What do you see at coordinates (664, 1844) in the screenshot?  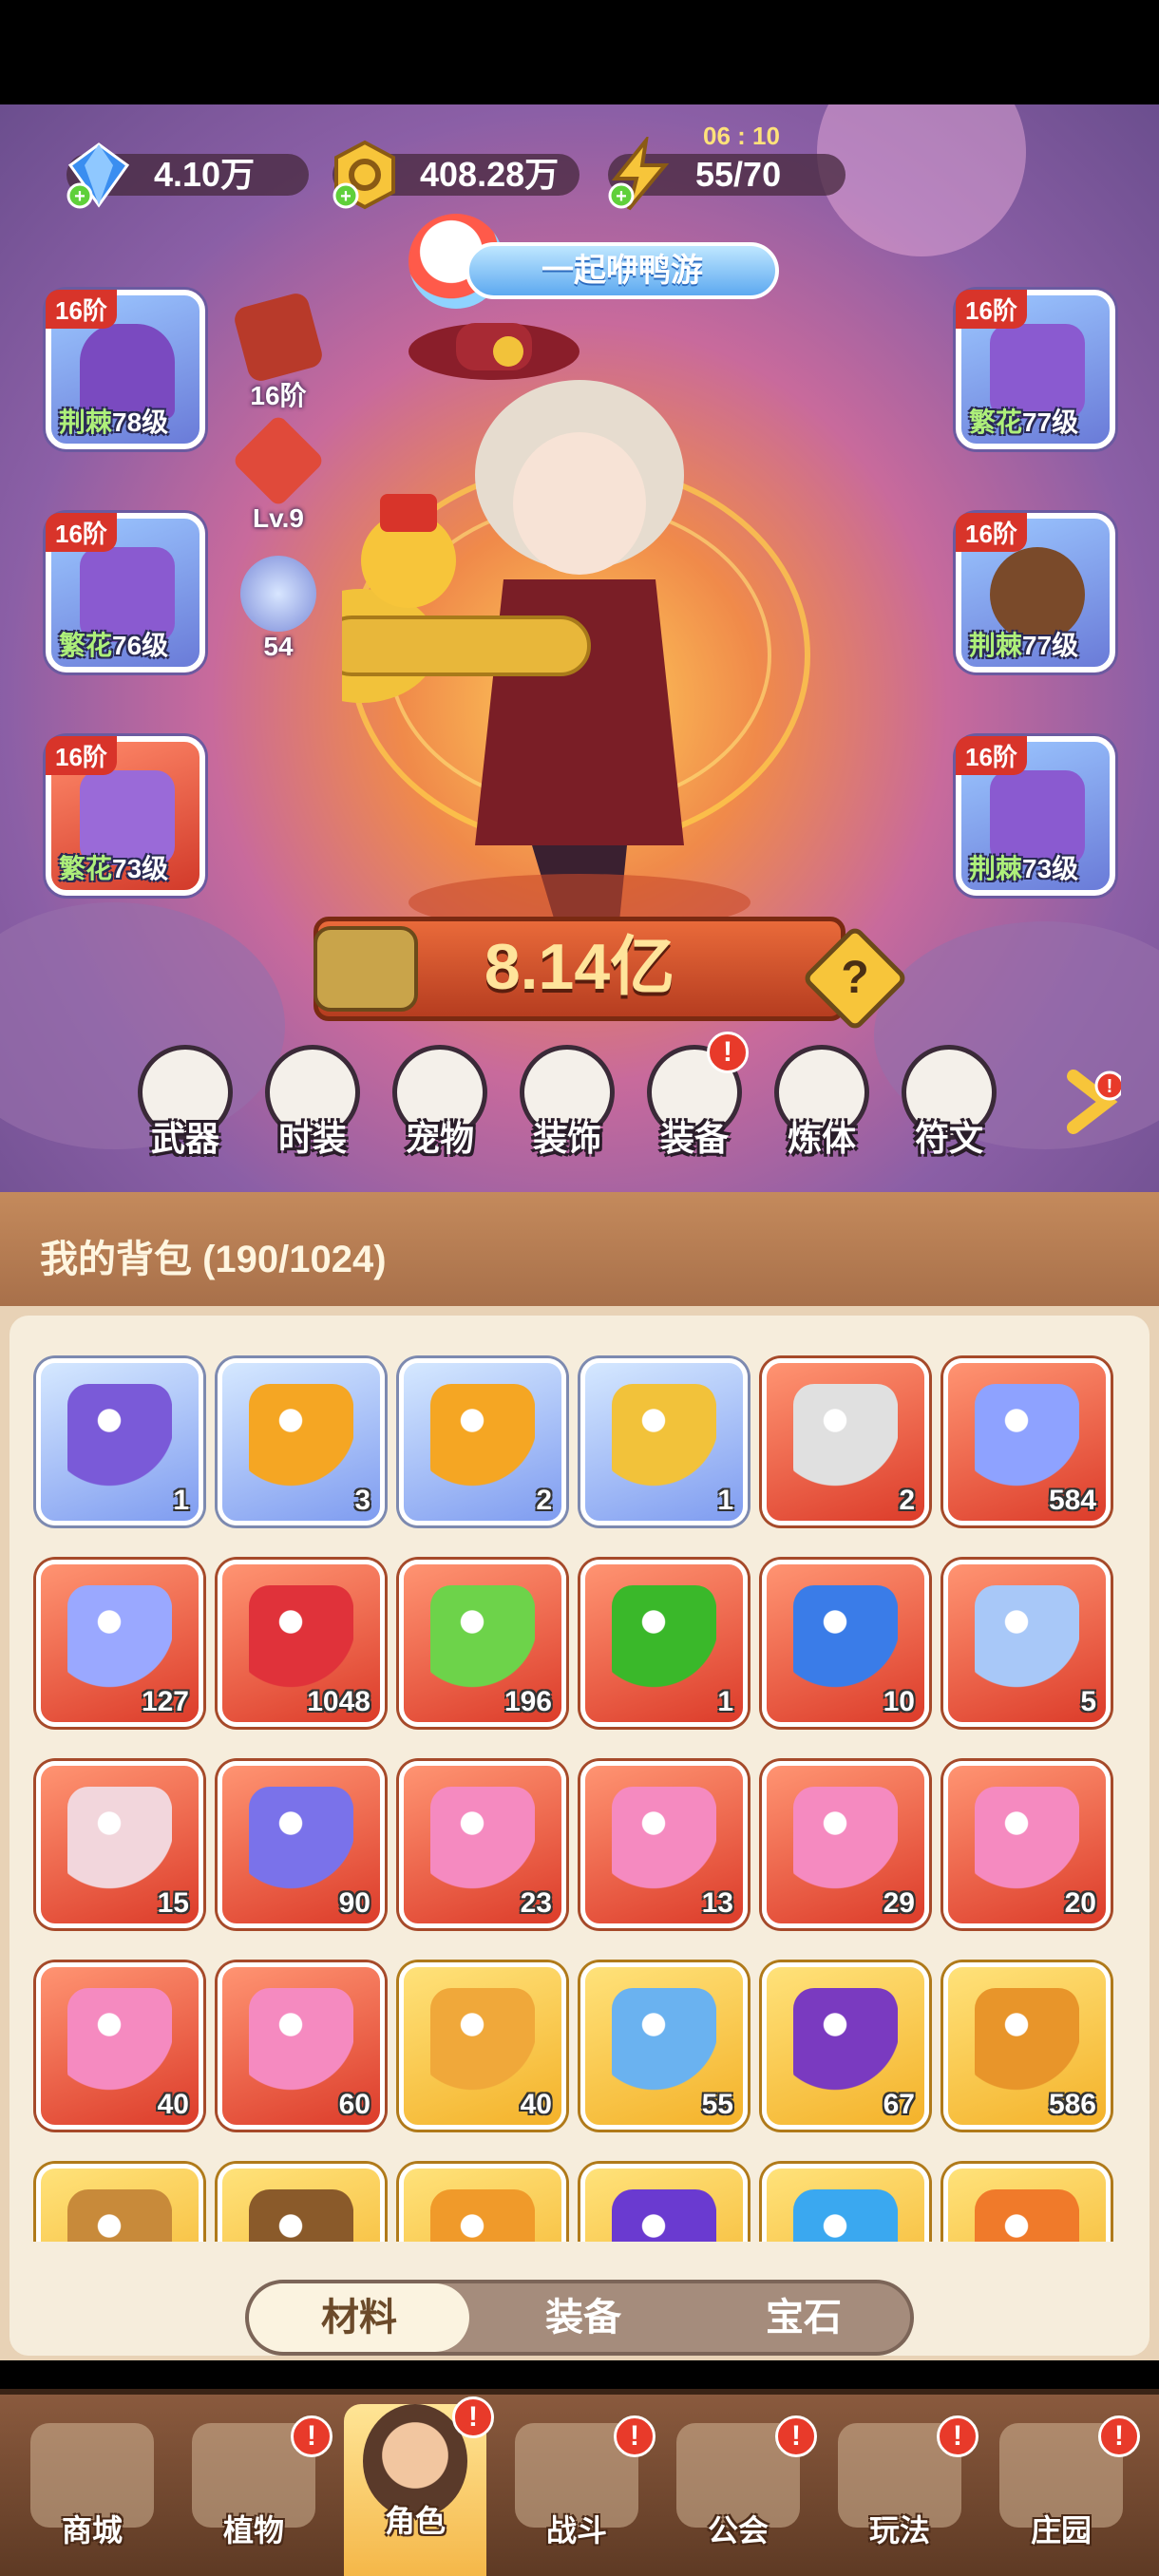 I see `bag-item: 13` at bounding box center [664, 1844].